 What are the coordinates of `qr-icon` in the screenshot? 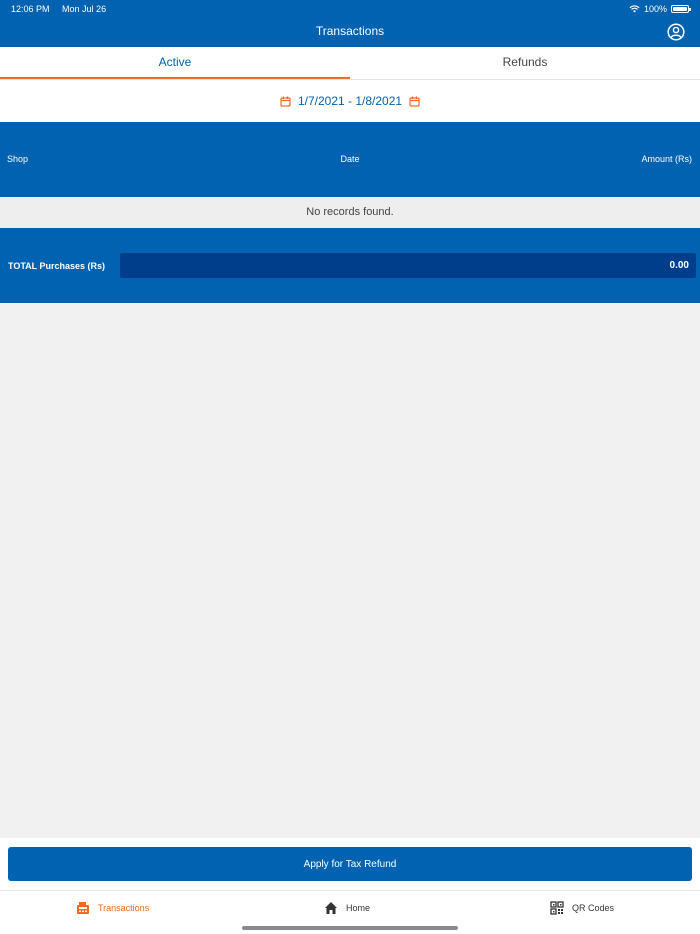 It's located at (557, 908).